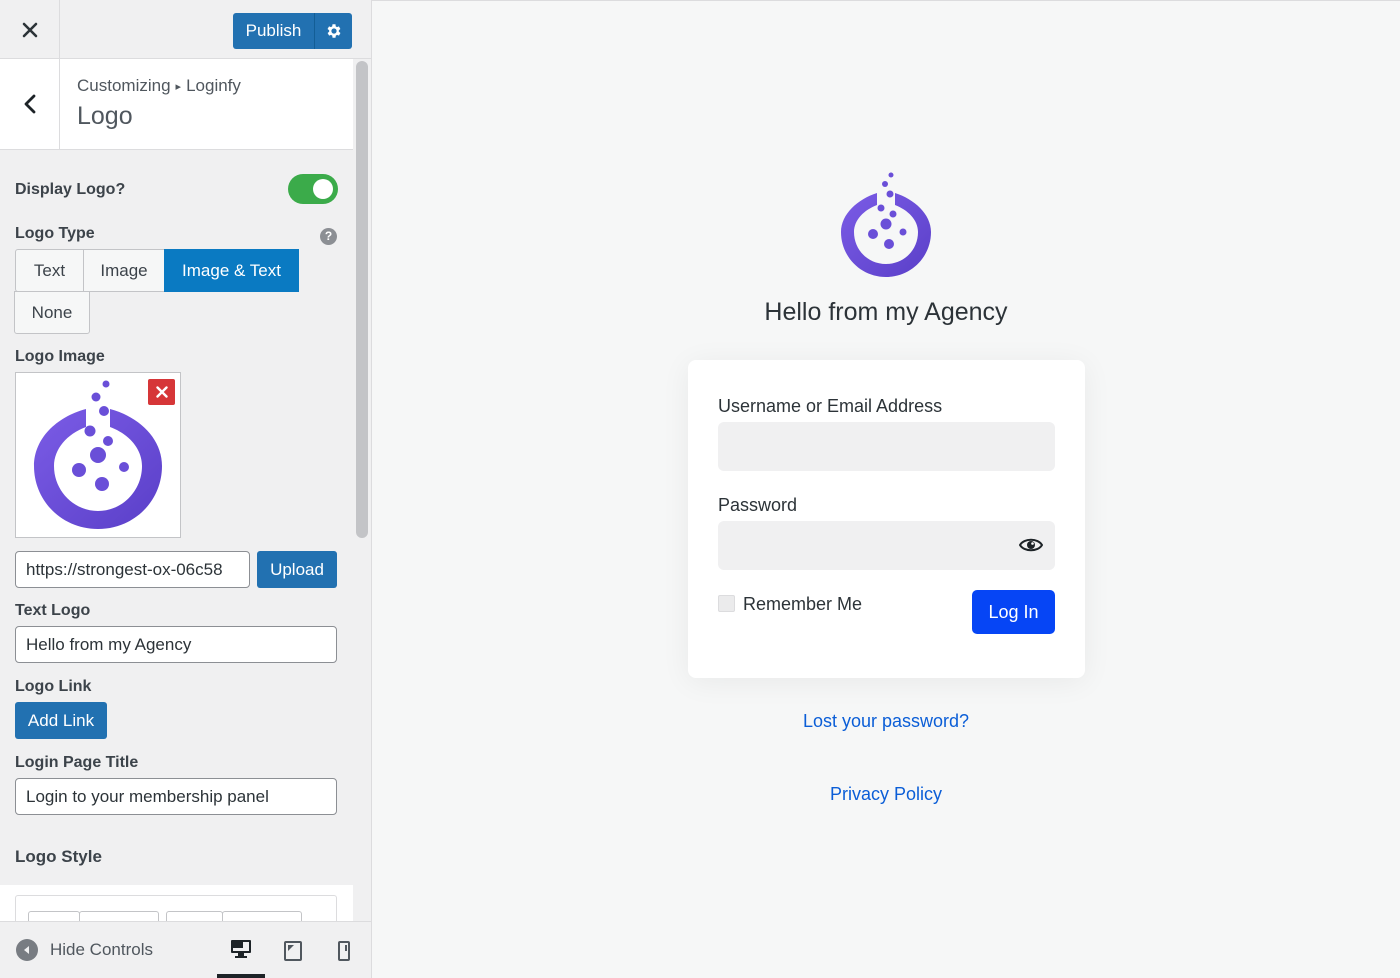  What do you see at coordinates (176, 104) in the screenshot?
I see `section-header: Customizing ▸ Loginfy Logo` at bounding box center [176, 104].